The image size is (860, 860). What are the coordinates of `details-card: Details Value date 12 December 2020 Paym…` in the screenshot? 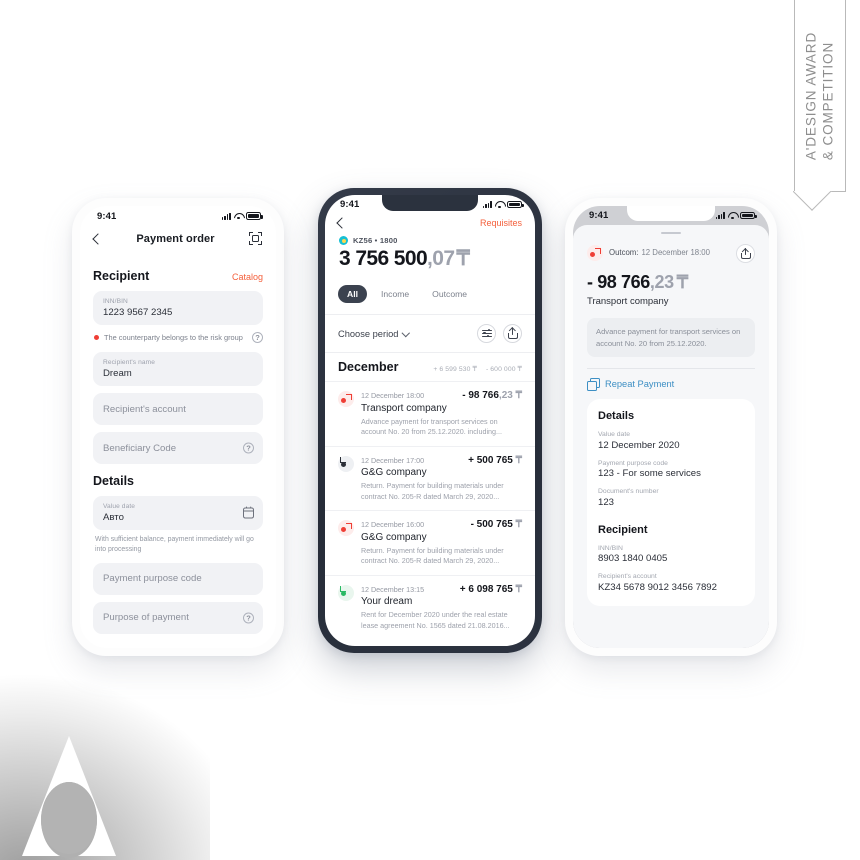 It's located at (671, 502).